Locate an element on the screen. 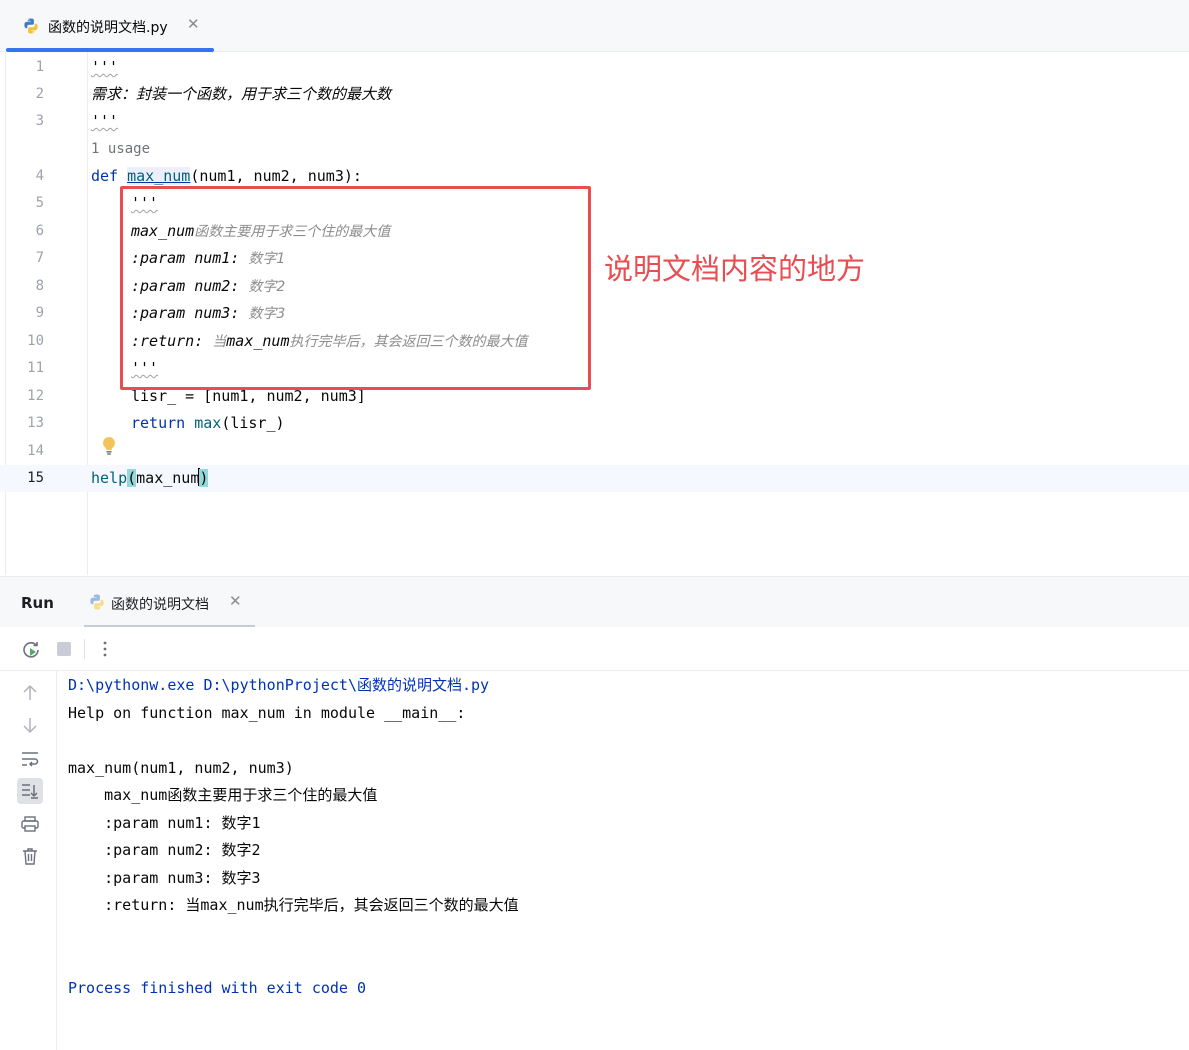  console-side-toolbar is located at coordinates (28, 860).